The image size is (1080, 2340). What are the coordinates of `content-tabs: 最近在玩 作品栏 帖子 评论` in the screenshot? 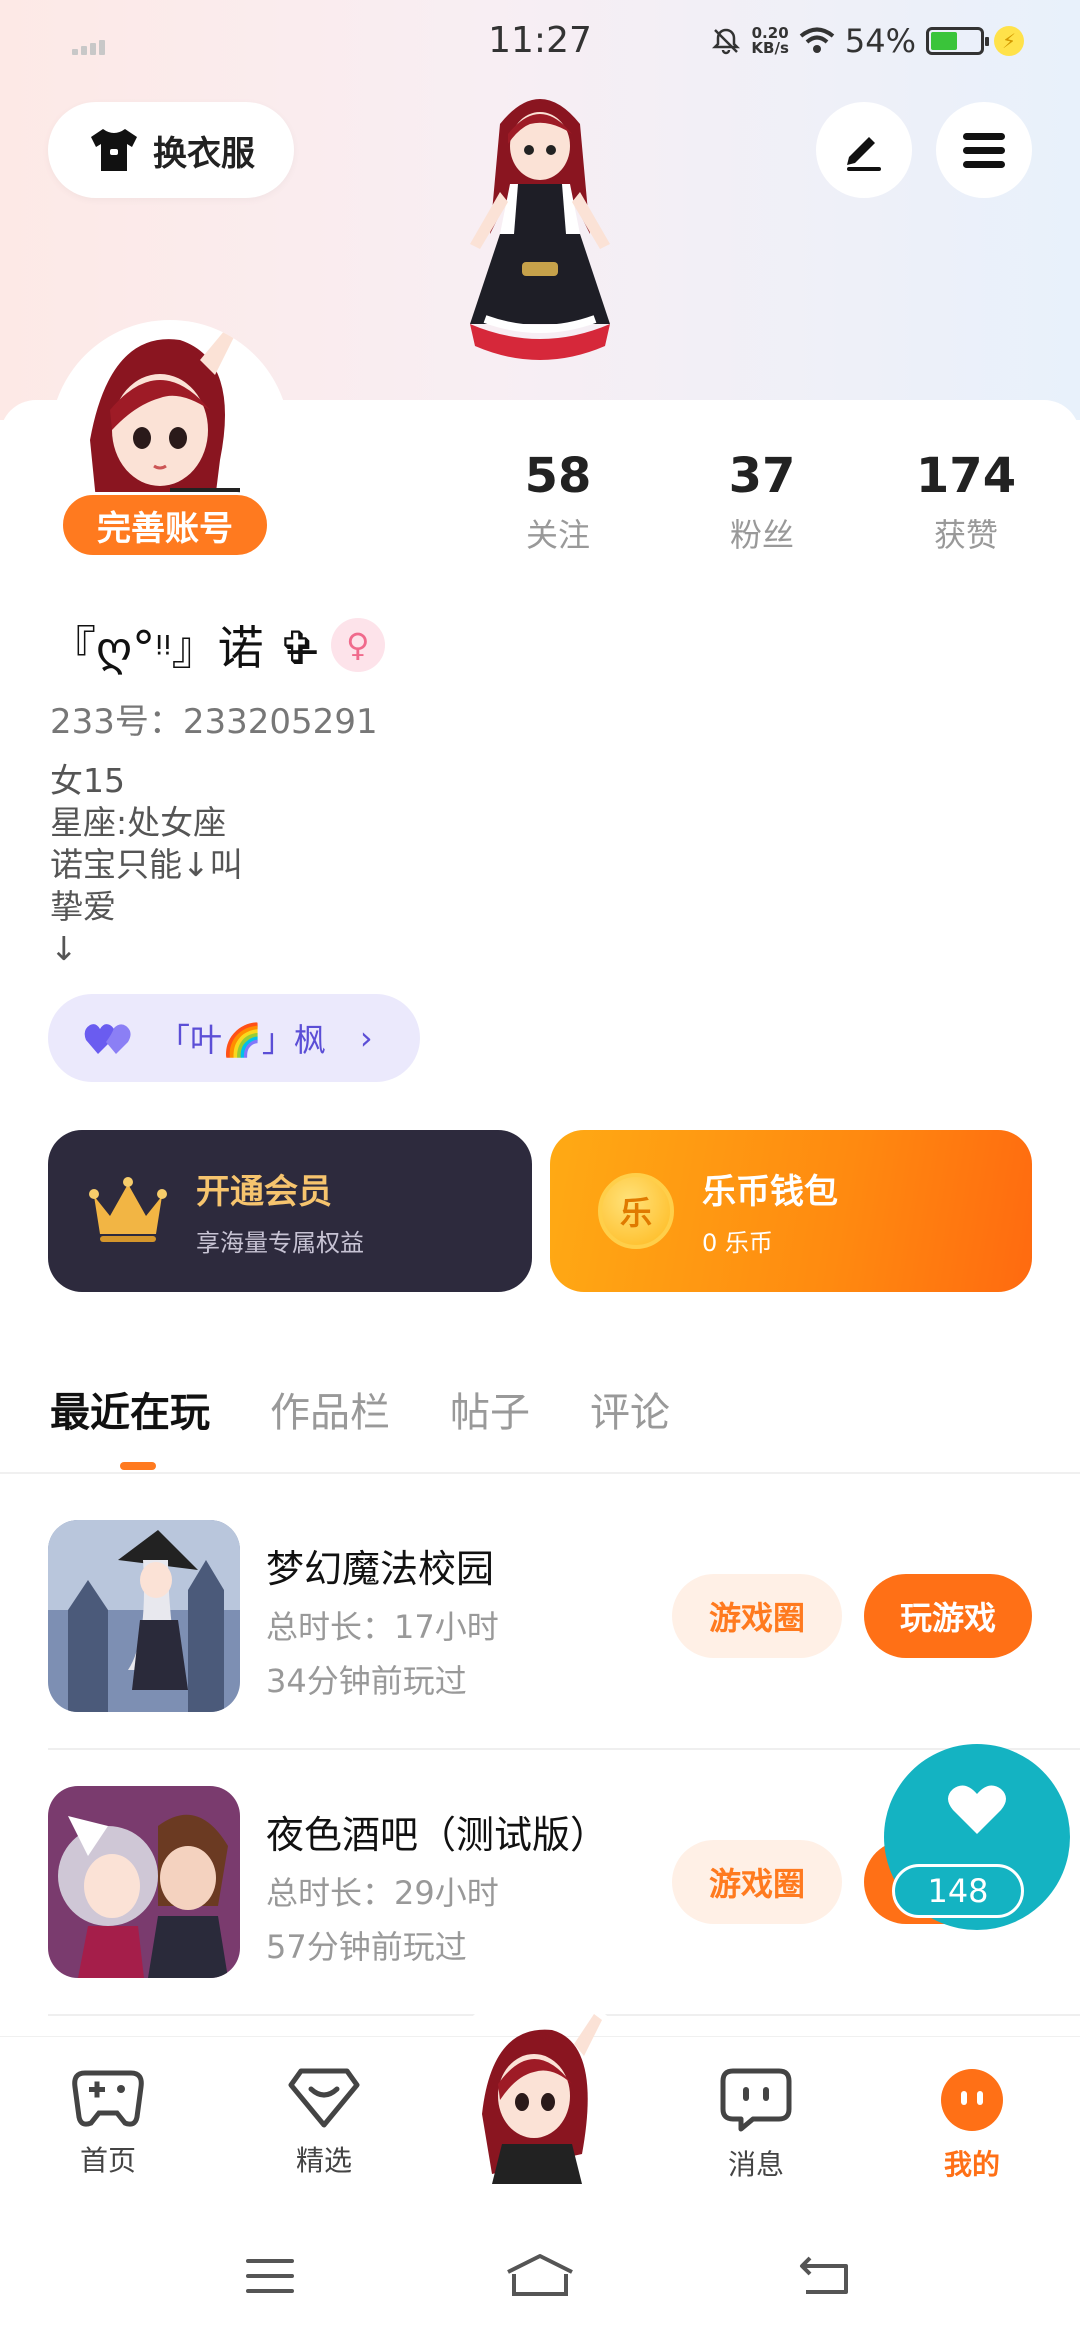 It's located at (360, 1409).